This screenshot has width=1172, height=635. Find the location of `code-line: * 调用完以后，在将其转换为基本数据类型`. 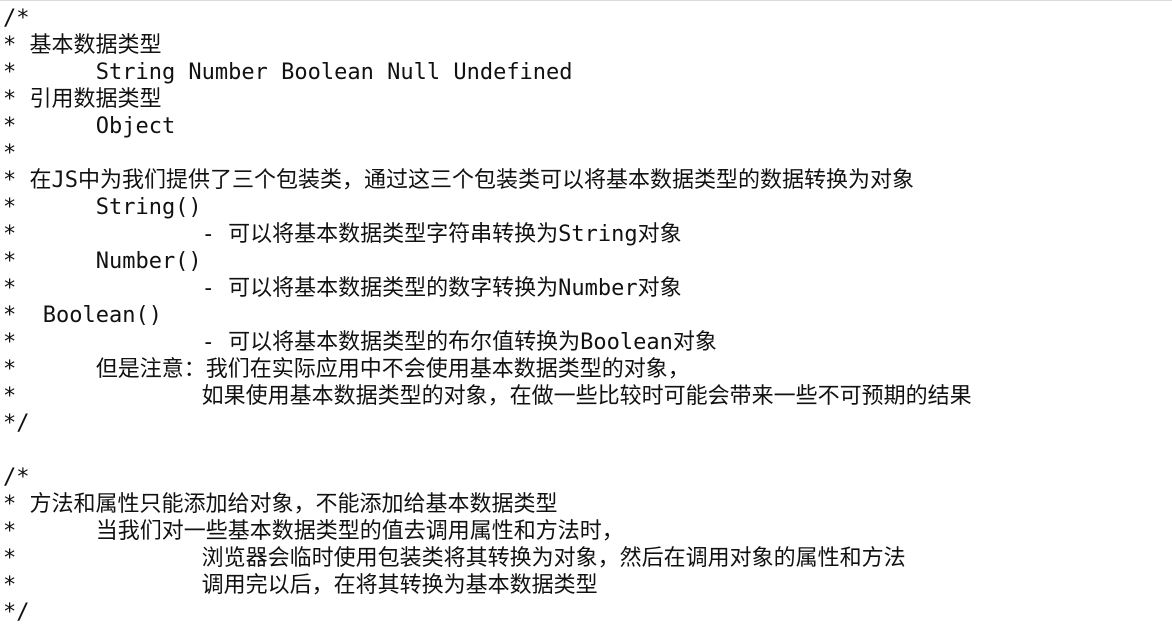

code-line: * 调用完以后，在将其转换为基本数据类型 is located at coordinates (300, 585).